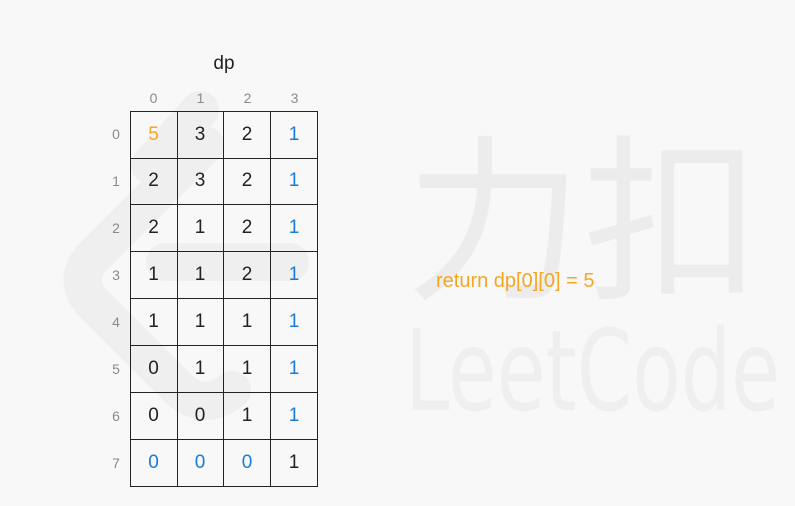 The image size is (795, 506). What do you see at coordinates (116, 275) in the screenshot?
I see `row-header-3: 3` at bounding box center [116, 275].